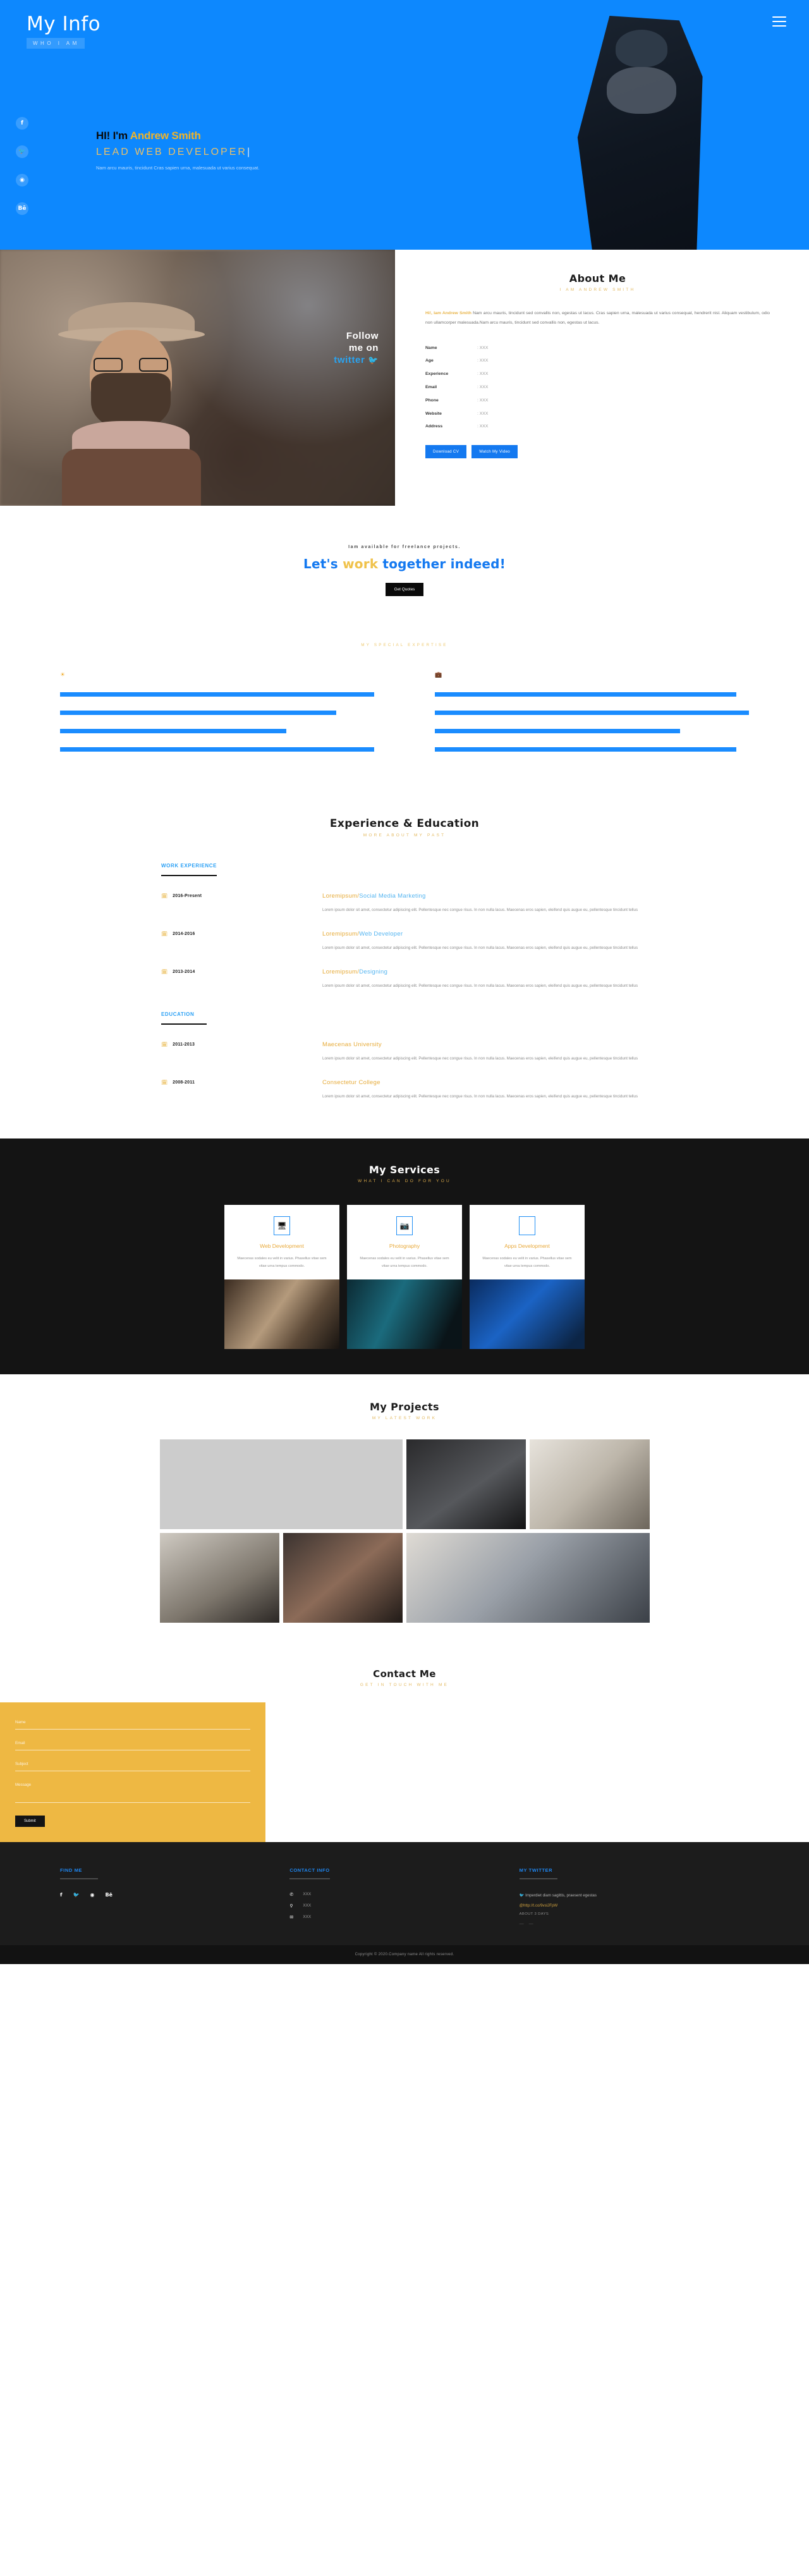  What do you see at coordinates (241, 941) in the screenshot?
I see `work-item-date: 🗓 2014-2016` at bounding box center [241, 941].